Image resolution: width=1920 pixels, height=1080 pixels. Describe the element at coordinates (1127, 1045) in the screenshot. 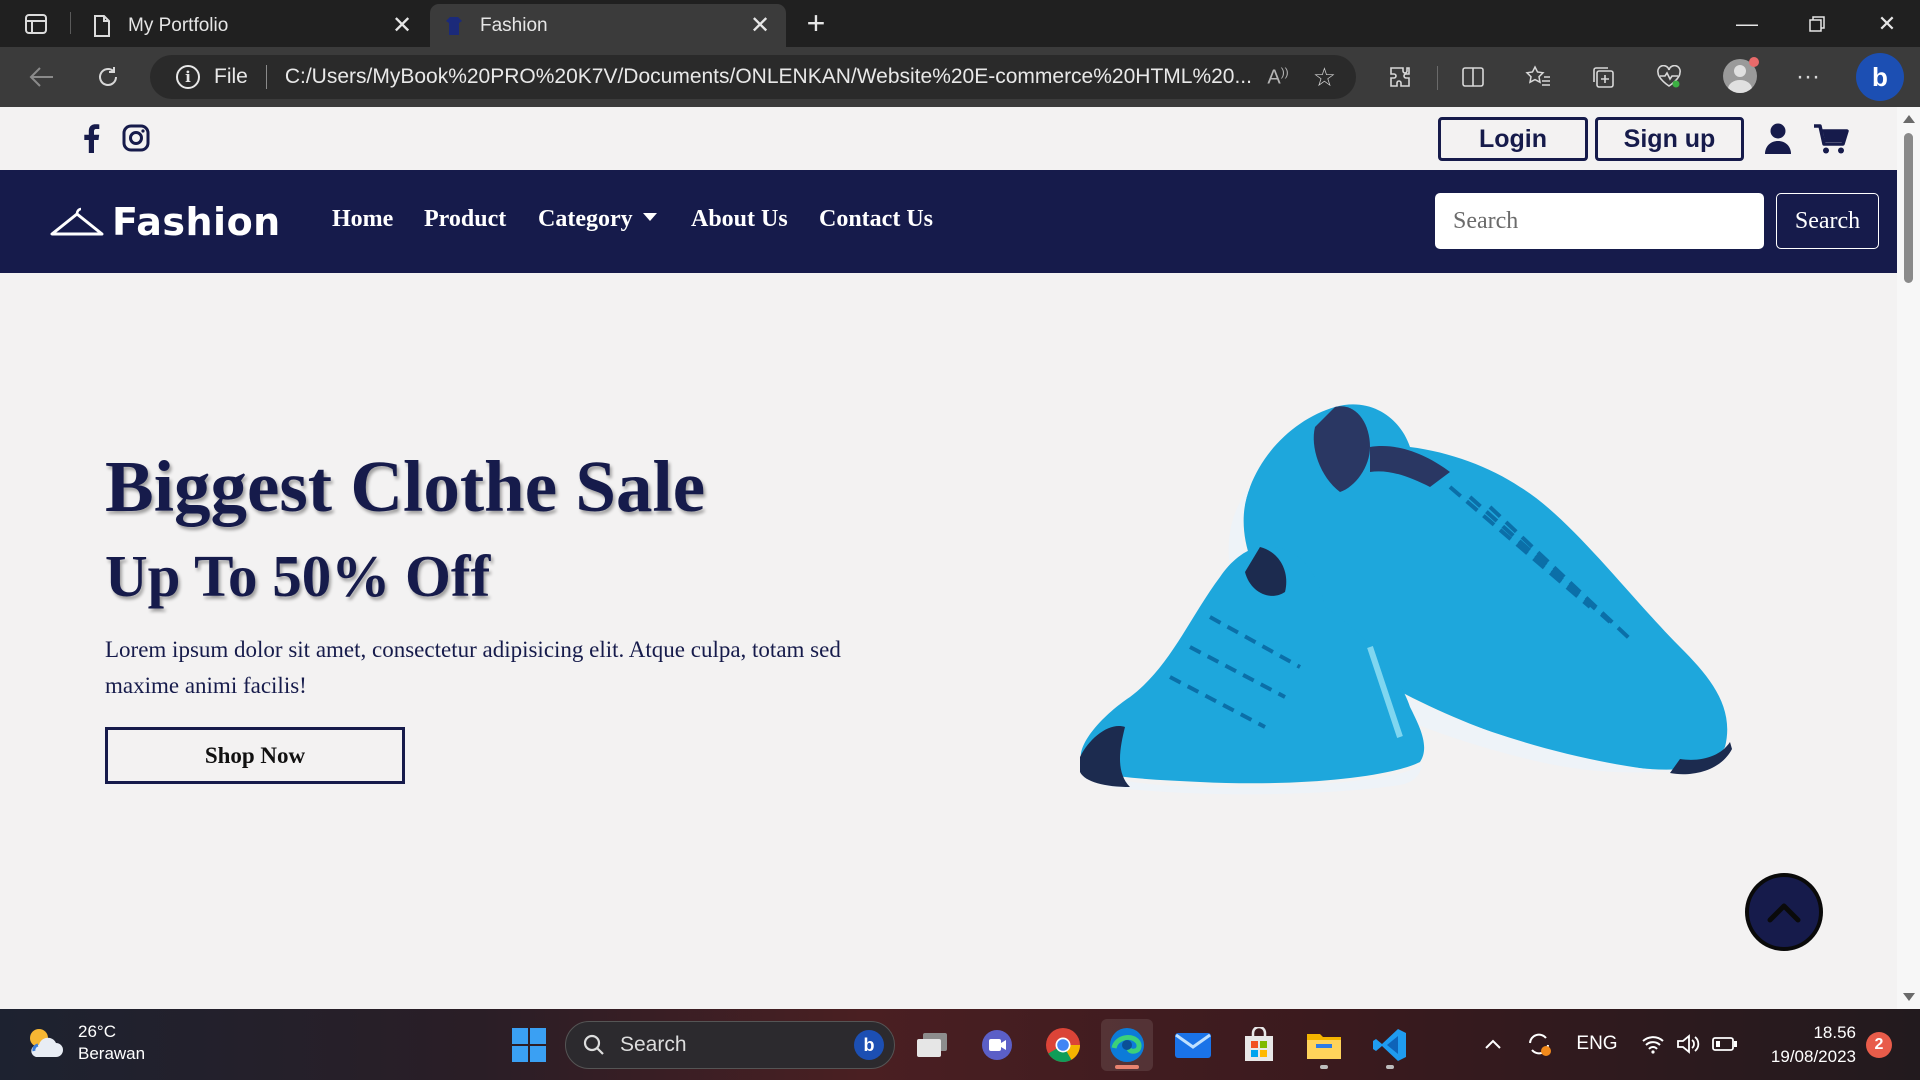

I see `edge-icon` at that location.